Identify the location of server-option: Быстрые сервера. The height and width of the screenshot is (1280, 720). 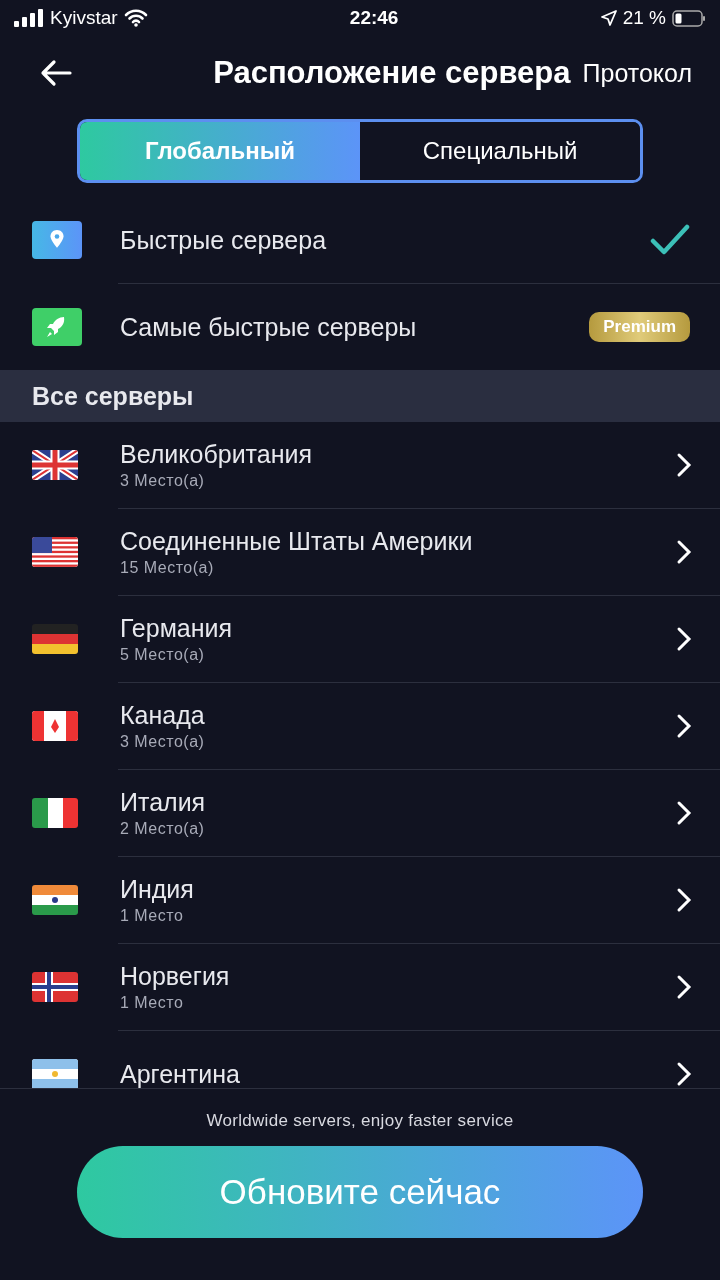
(360, 240).